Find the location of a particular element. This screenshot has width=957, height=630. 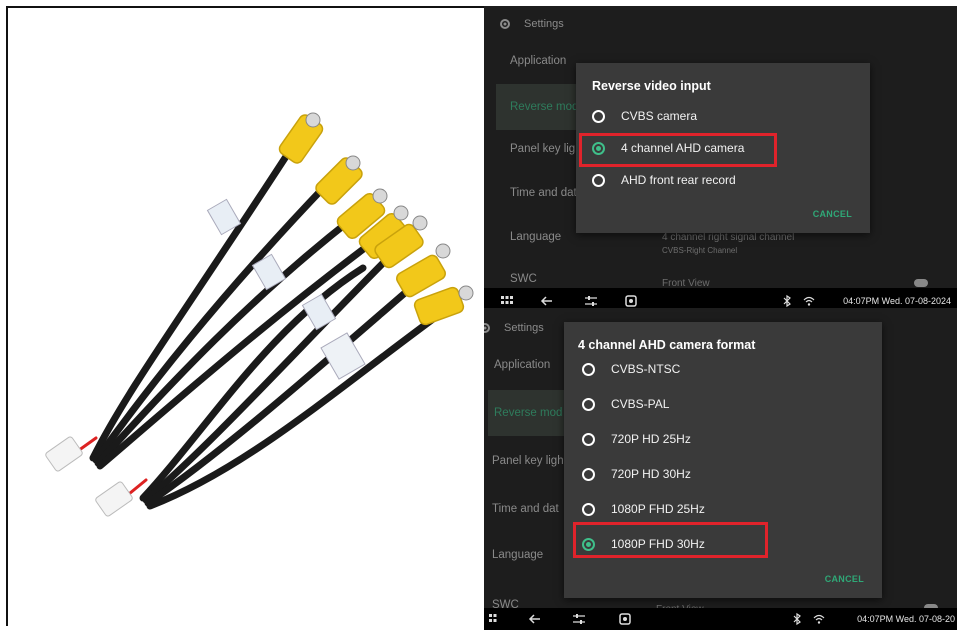

option-ahd-front-rear-record: AHD front rear record is located at coordinates (664, 180).